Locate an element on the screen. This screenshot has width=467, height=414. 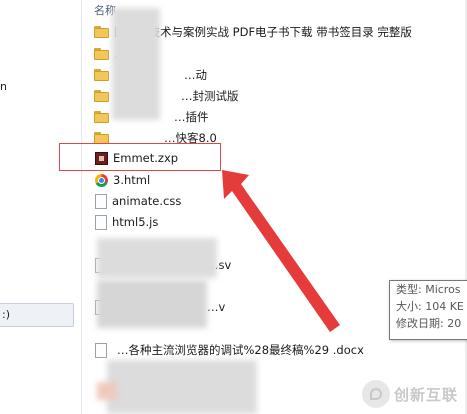
file-info-tooltip: 类型: Micros 大小: 104 KE 修改日期: 20 is located at coordinates (428, 310).